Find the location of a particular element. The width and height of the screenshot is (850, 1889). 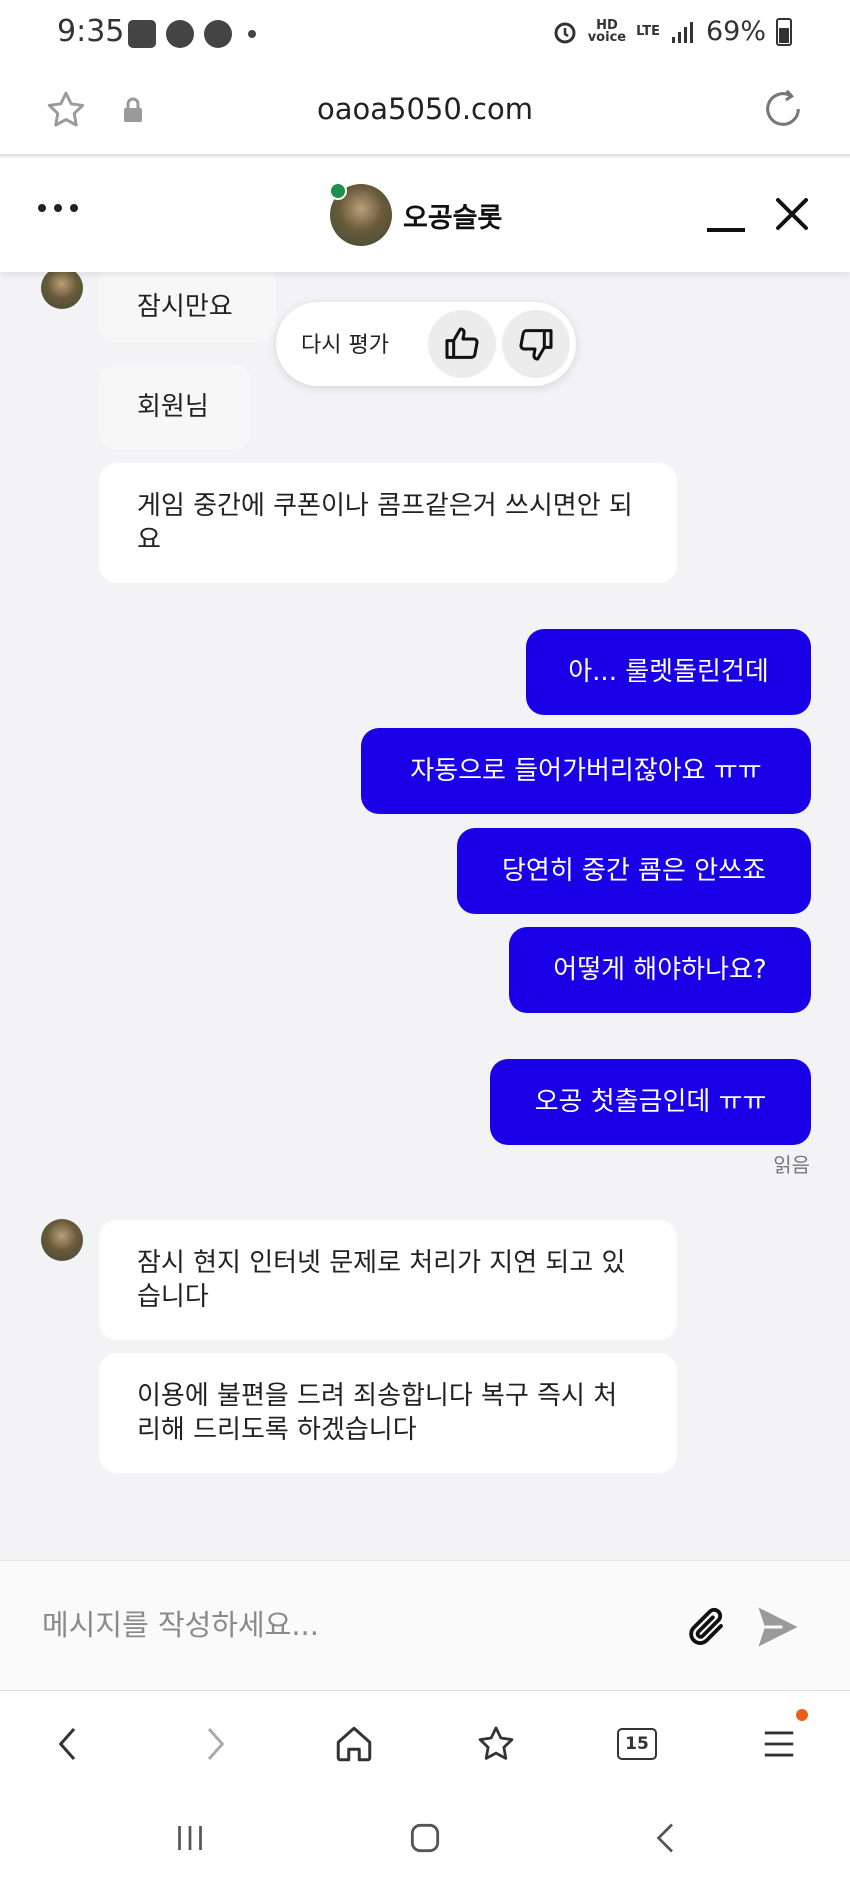

message-incoming: 잠시만요 is located at coordinates (187, 307).